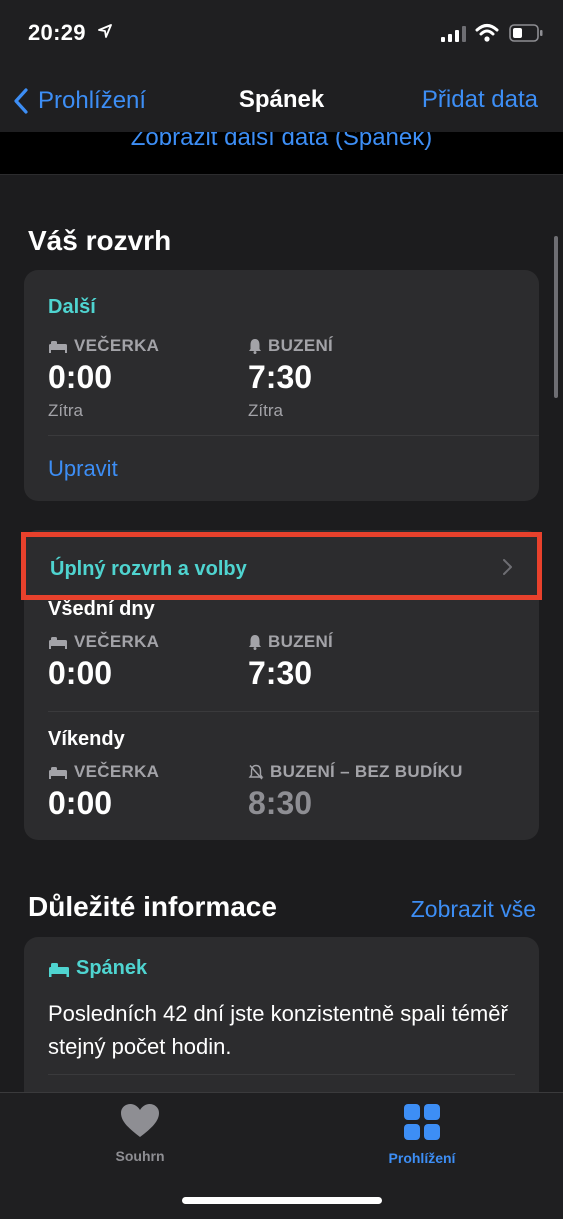  I want to click on weekdays-bedtime-value: 0:00, so click(80, 673).